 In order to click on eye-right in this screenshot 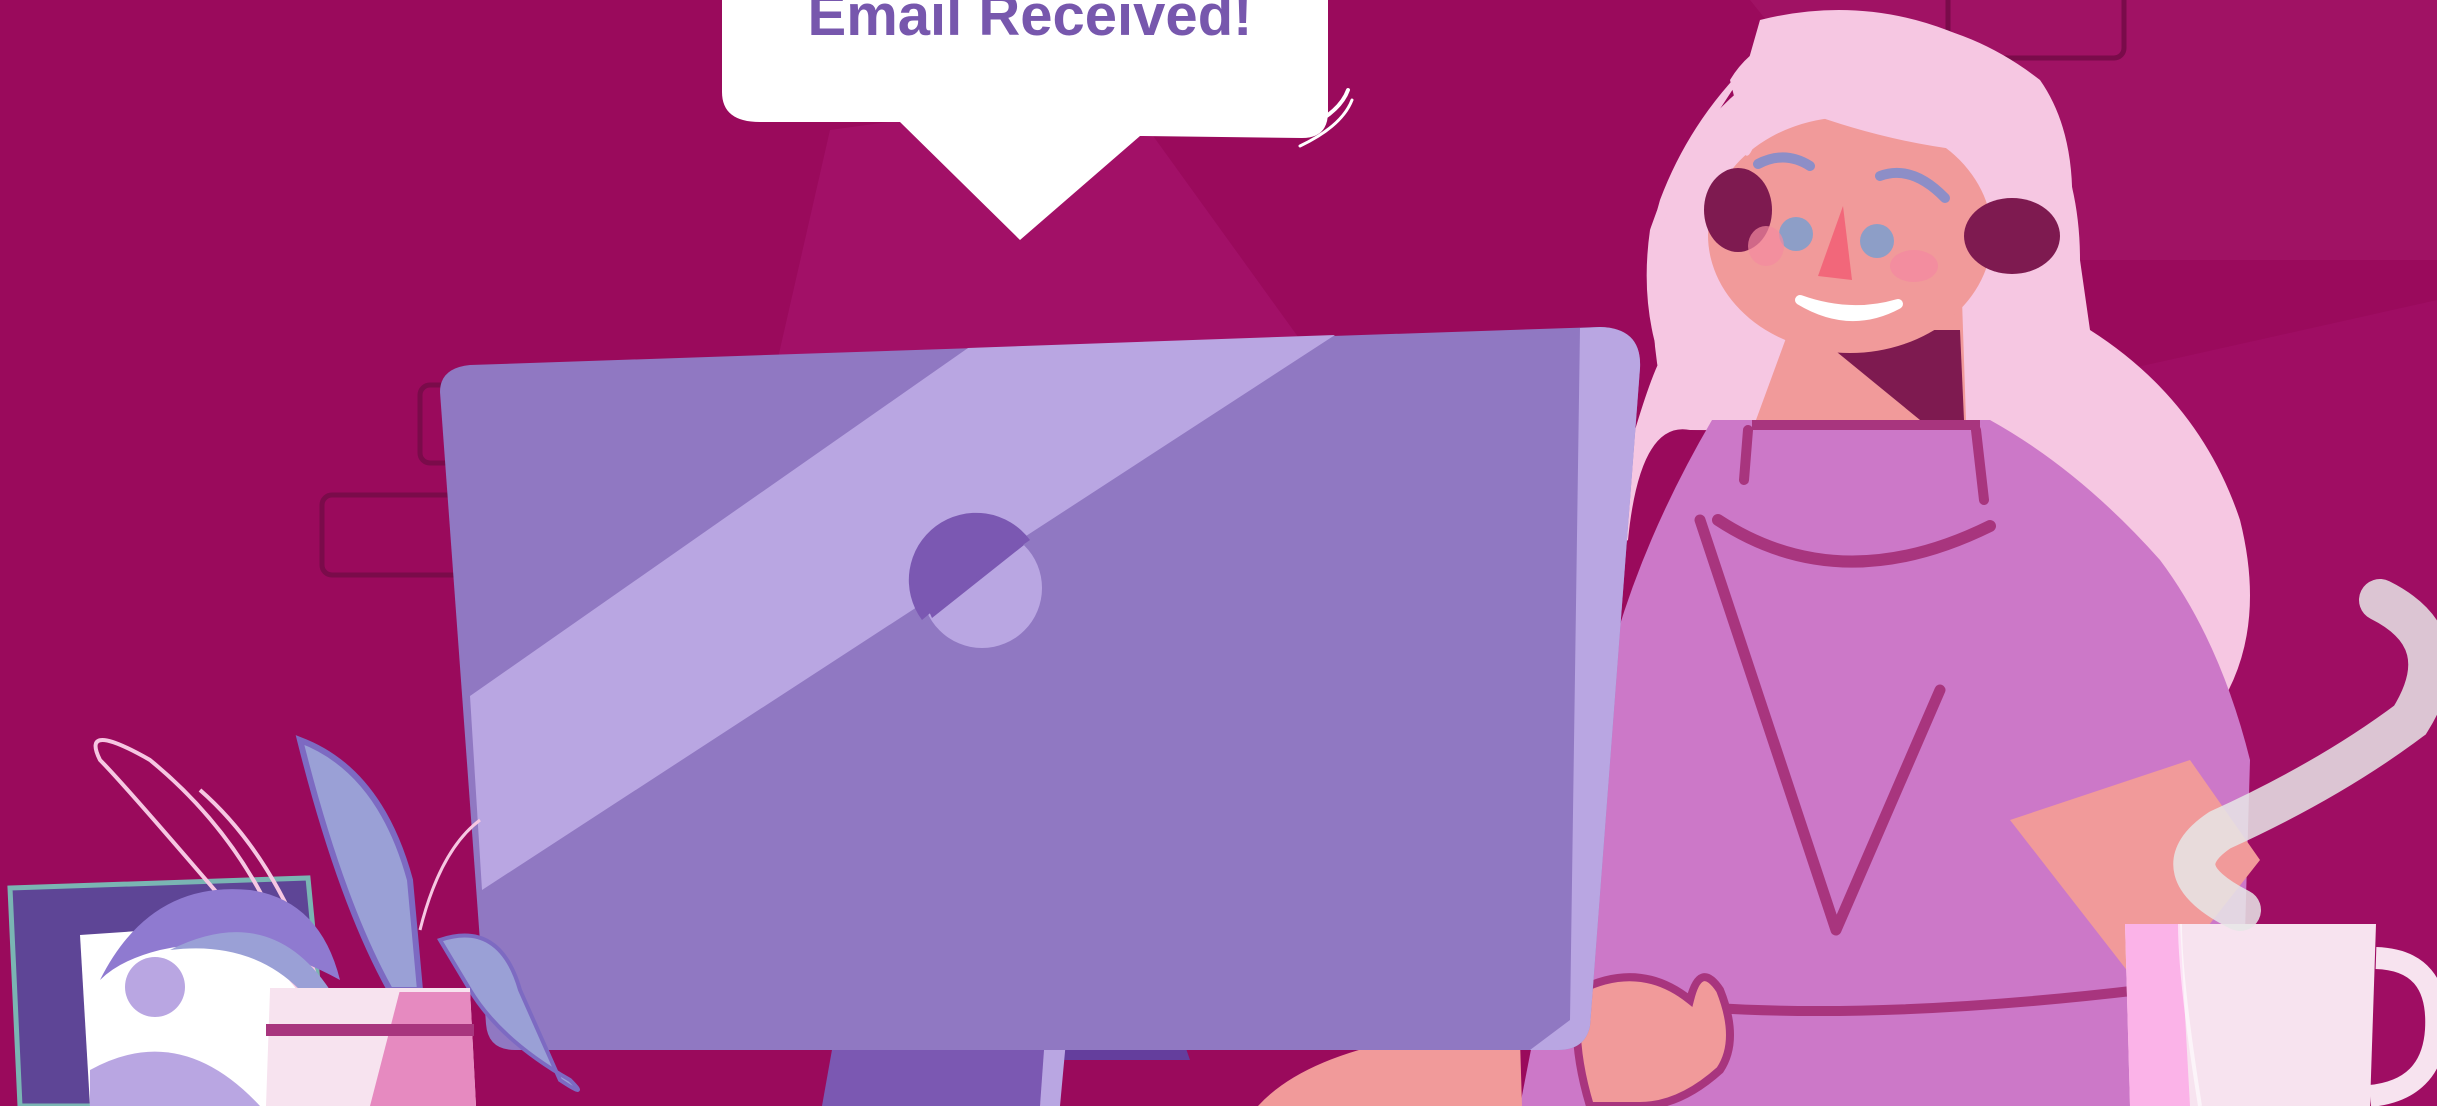, I will do `click(1877, 241)`.